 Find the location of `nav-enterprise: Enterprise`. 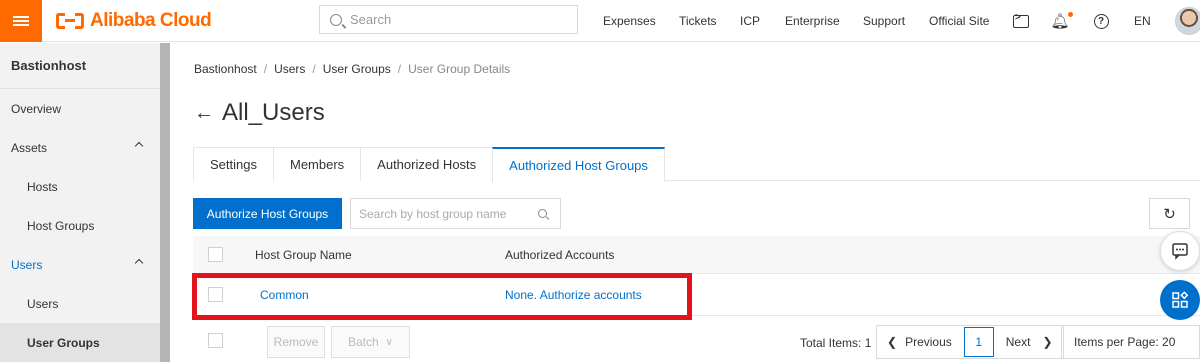

nav-enterprise: Enterprise is located at coordinates (812, 21).